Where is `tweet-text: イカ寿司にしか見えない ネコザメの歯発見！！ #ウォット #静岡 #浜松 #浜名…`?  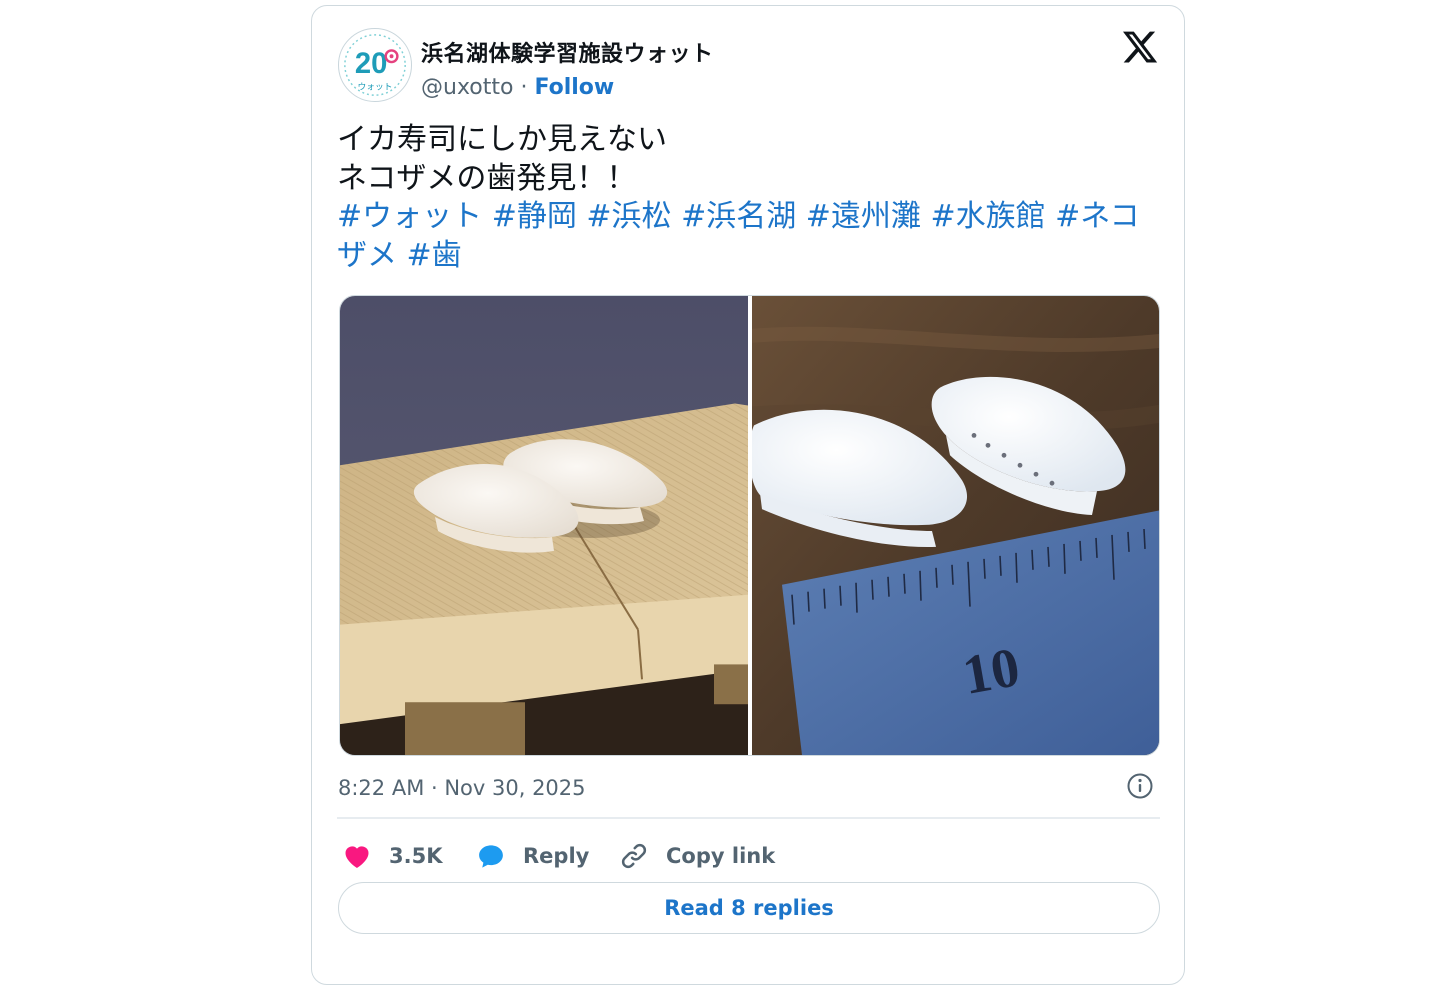 tweet-text: イカ寿司にしか見えない ネコザメの歯発見！！ #ウォット #静岡 #浜松 #浜名… is located at coordinates (752, 198).